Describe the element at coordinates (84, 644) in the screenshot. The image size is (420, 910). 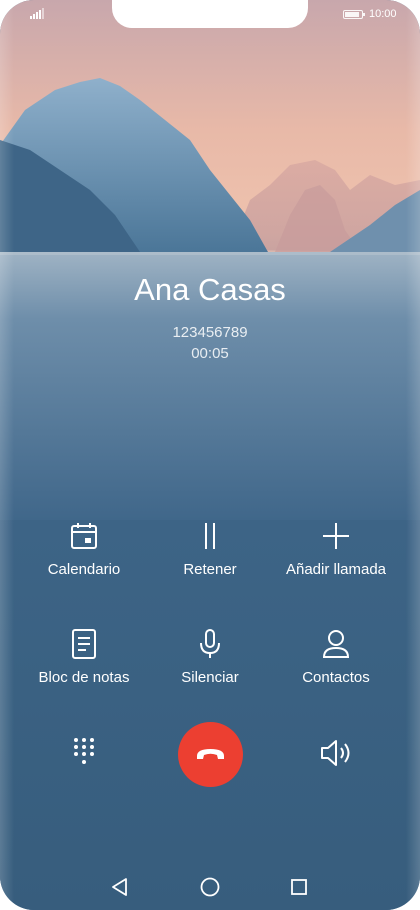
I see `notes-icon` at that location.